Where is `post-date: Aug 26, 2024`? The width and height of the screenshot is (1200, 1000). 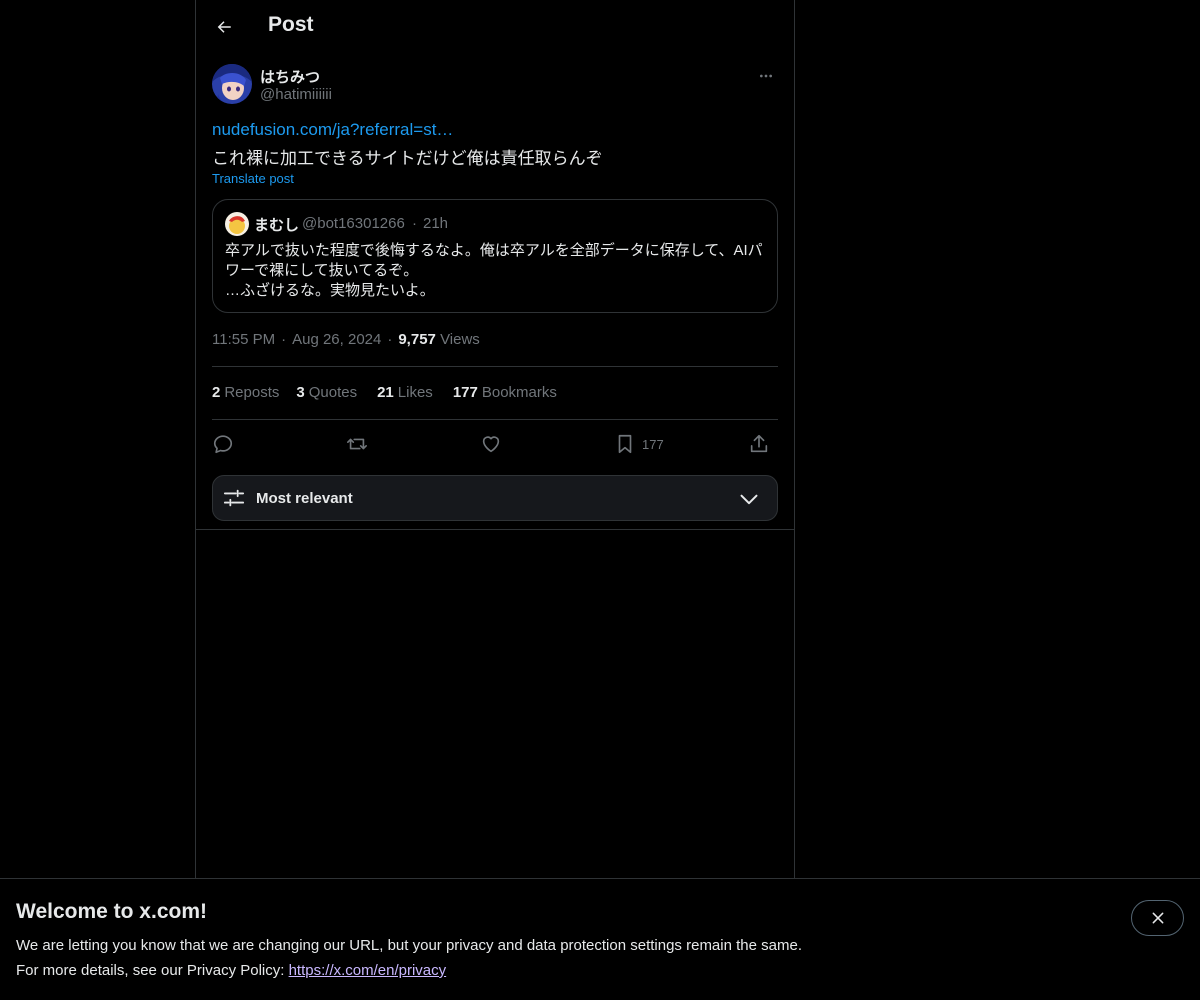
post-date: Aug 26, 2024 is located at coordinates (336, 339).